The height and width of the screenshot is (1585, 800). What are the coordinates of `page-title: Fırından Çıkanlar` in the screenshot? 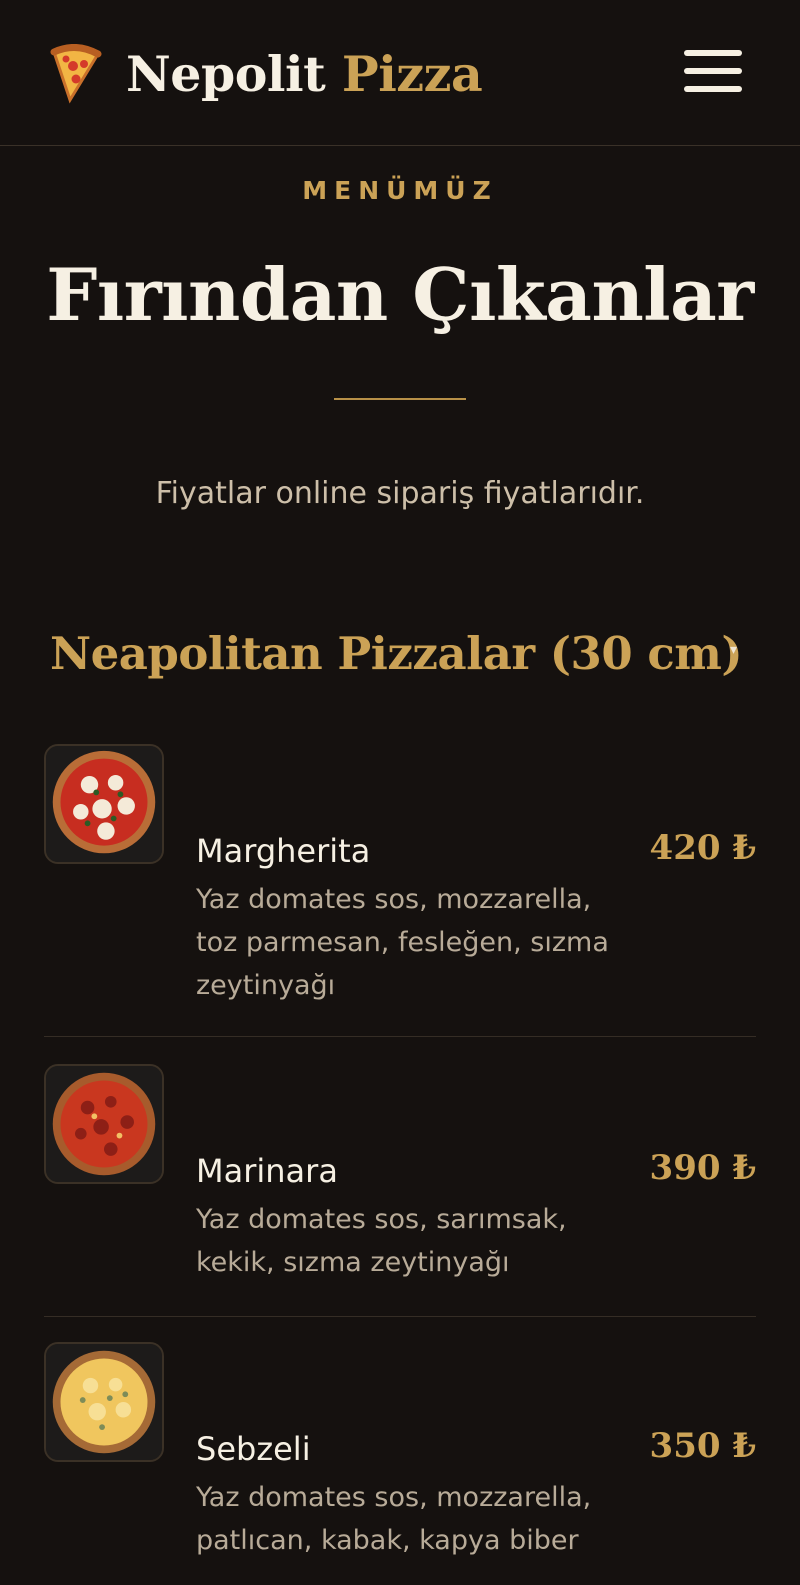 It's located at (400, 294).